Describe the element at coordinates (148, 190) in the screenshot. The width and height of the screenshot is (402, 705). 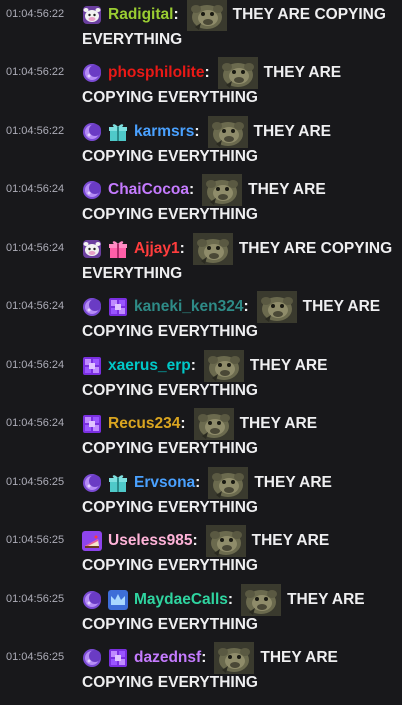
I see `username: ChaiCocoa` at that location.